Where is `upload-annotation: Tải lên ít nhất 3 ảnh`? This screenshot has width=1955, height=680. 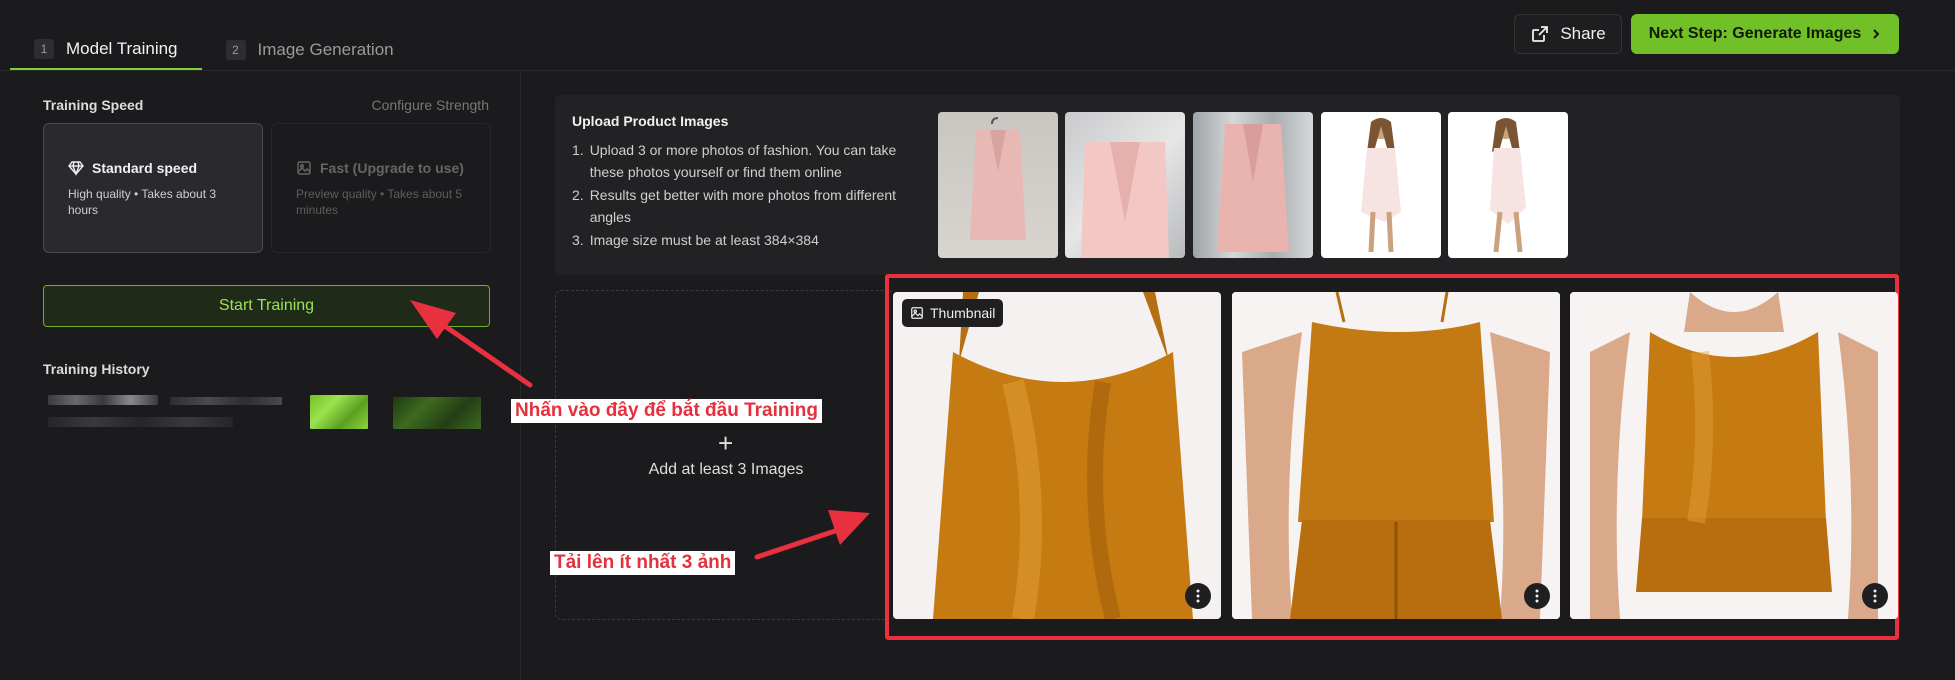 upload-annotation: Tải lên ít nhất 3 ảnh is located at coordinates (643, 563).